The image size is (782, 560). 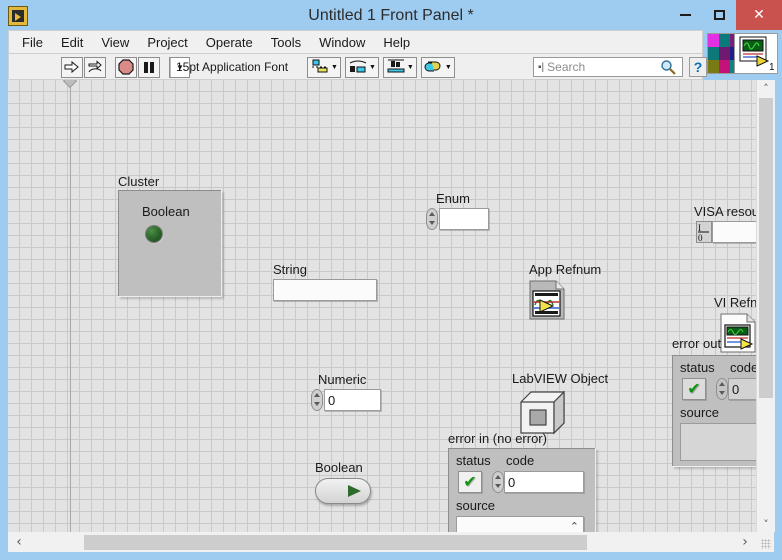 I want to click on error-out-code-value: 0, so click(x=736, y=389).